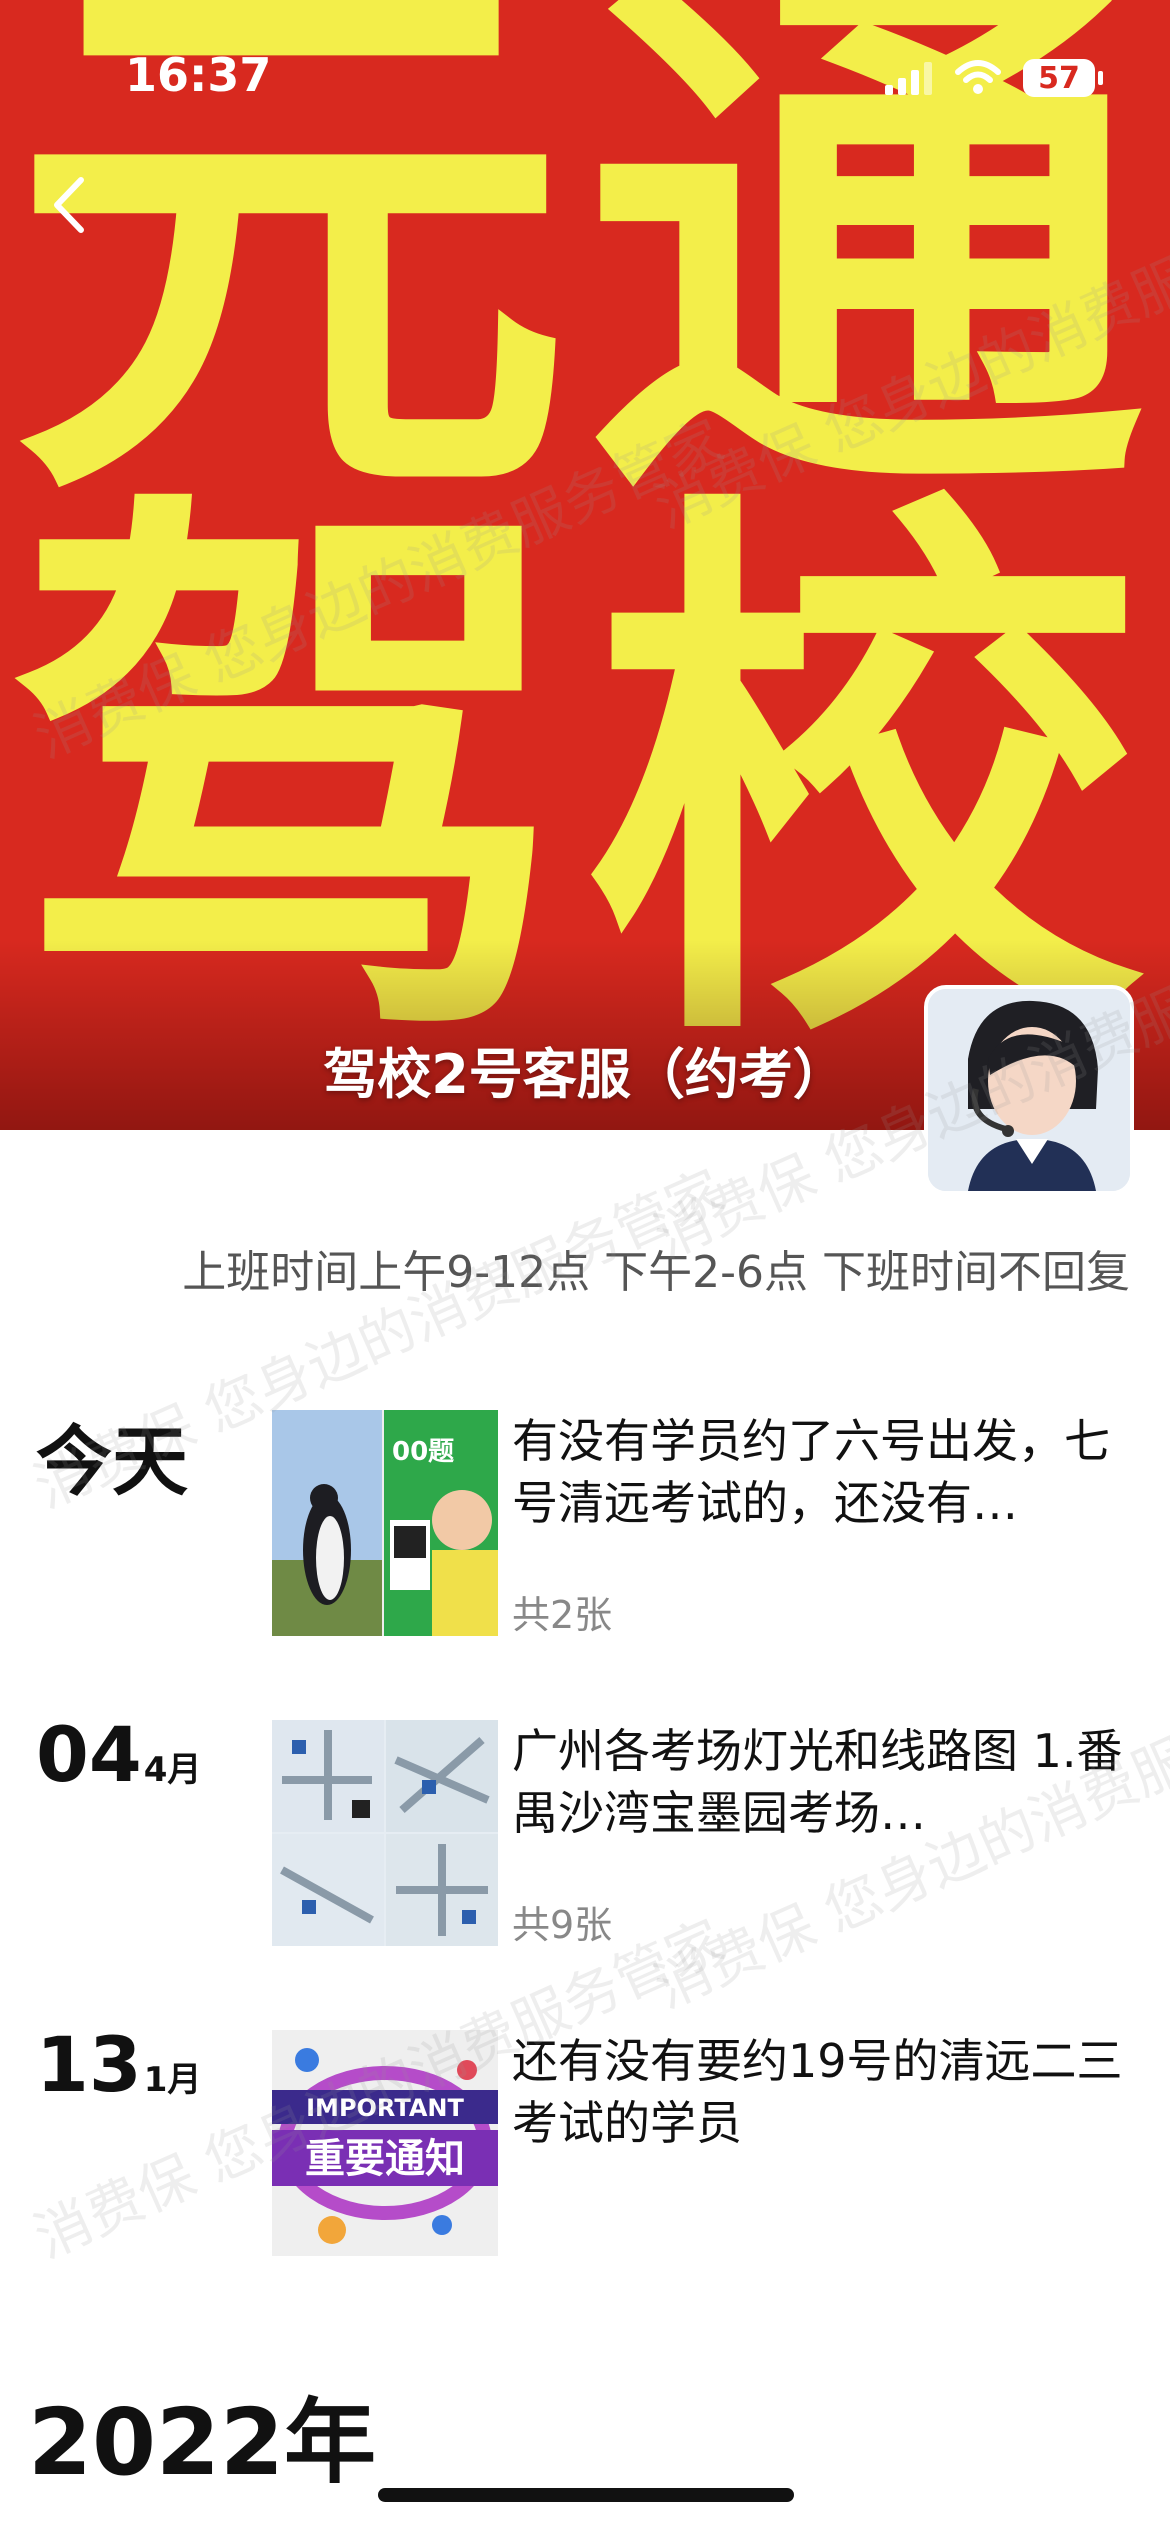  I want to click on post-thumbnail, so click(385, 1833).